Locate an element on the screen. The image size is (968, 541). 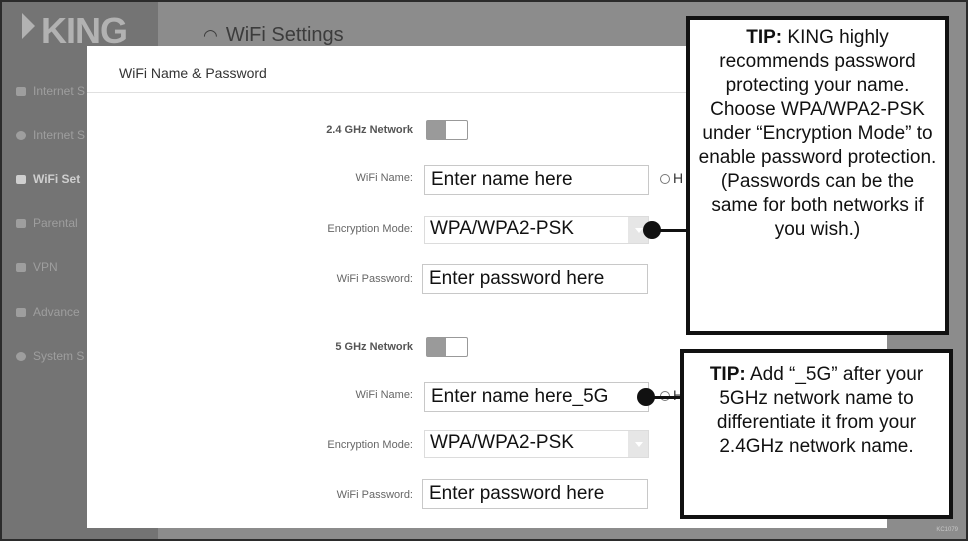
net5-wifi-name-input is located at coordinates (536, 397).